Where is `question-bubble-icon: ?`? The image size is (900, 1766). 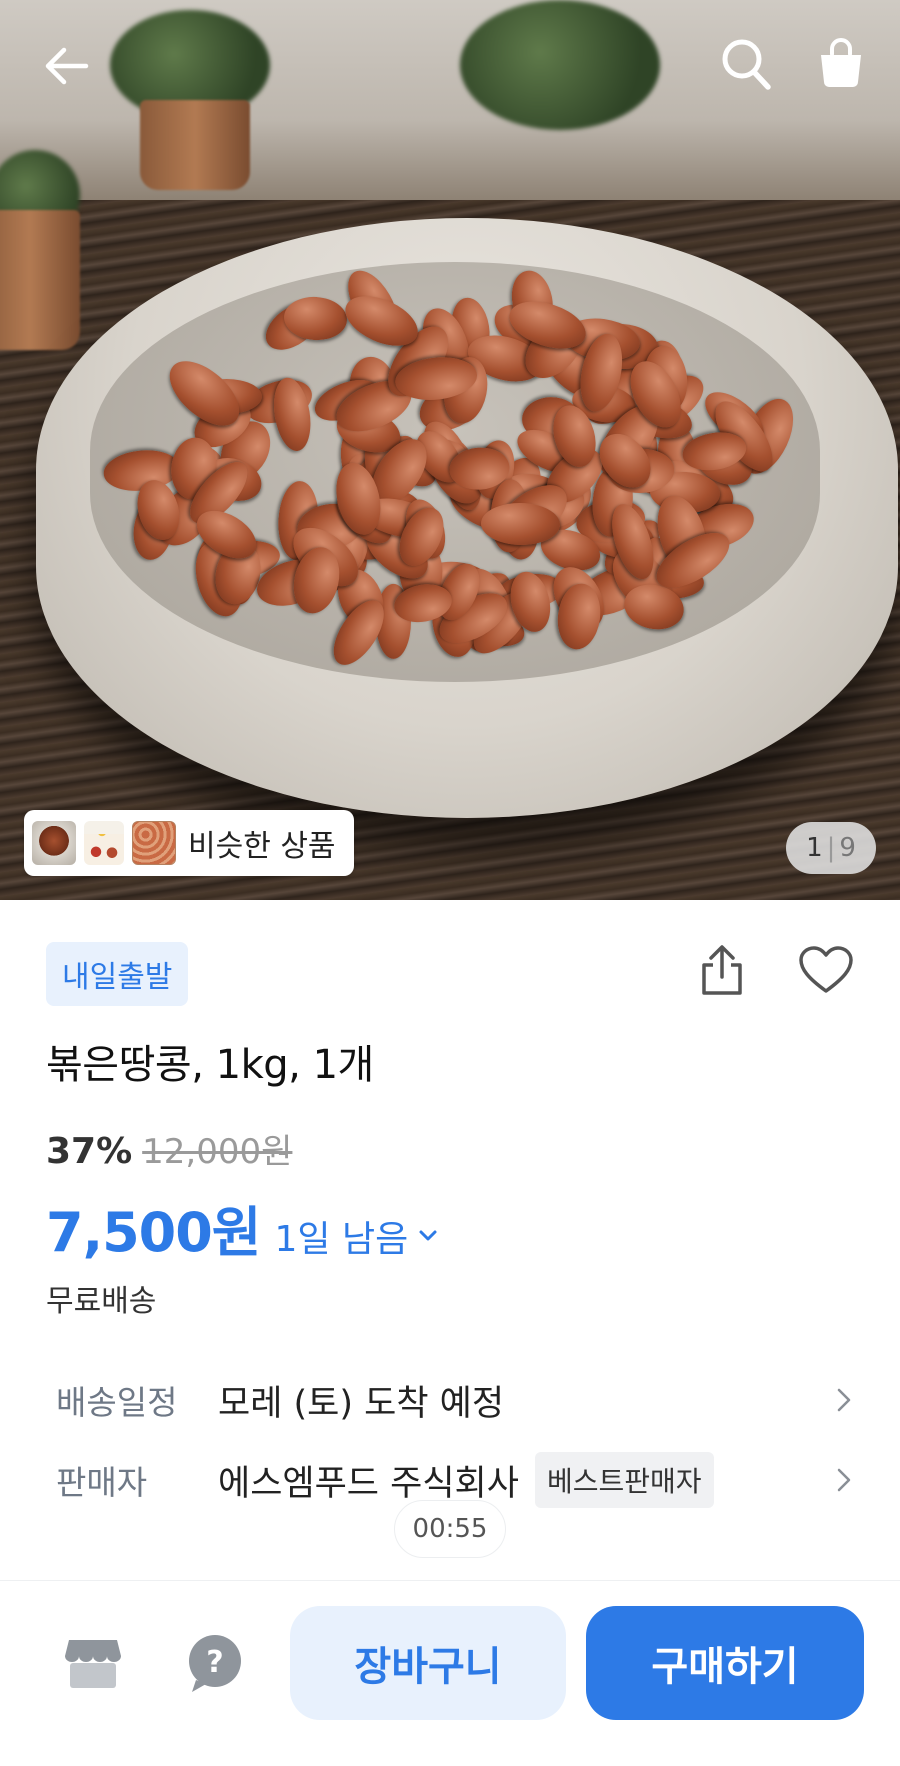 question-bubble-icon: ? is located at coordinates (215, 1663).